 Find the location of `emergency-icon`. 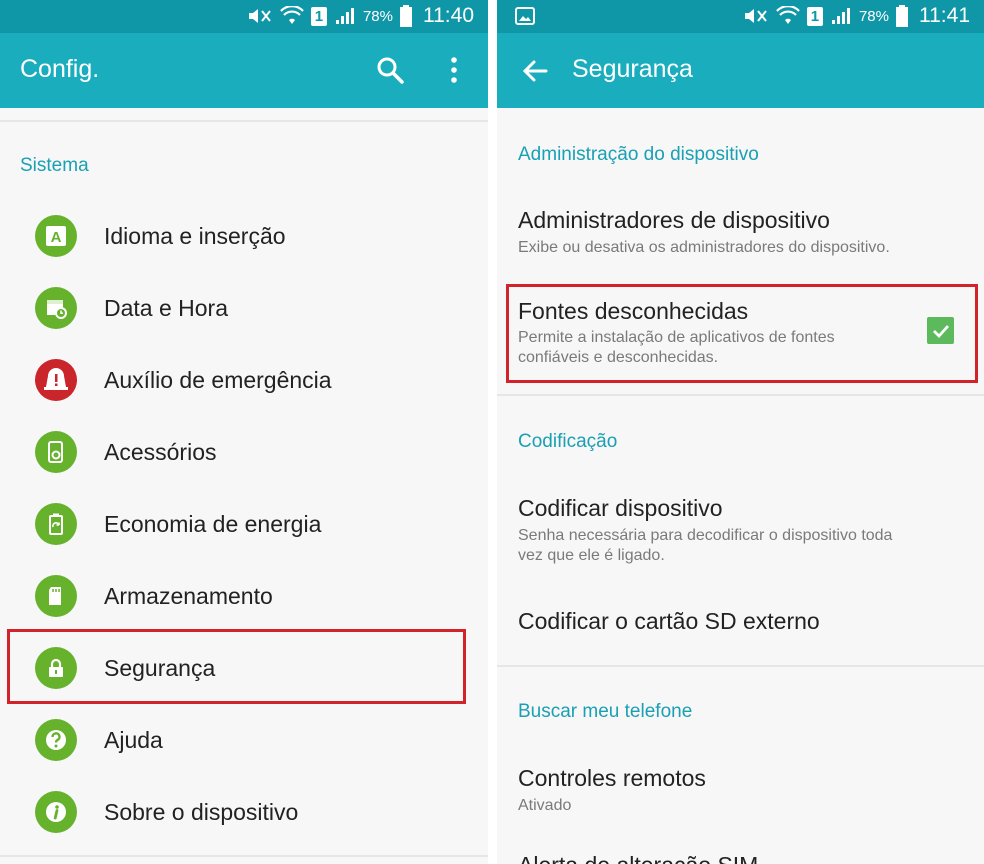

emergency-icon is located at coordinates (56, 380).